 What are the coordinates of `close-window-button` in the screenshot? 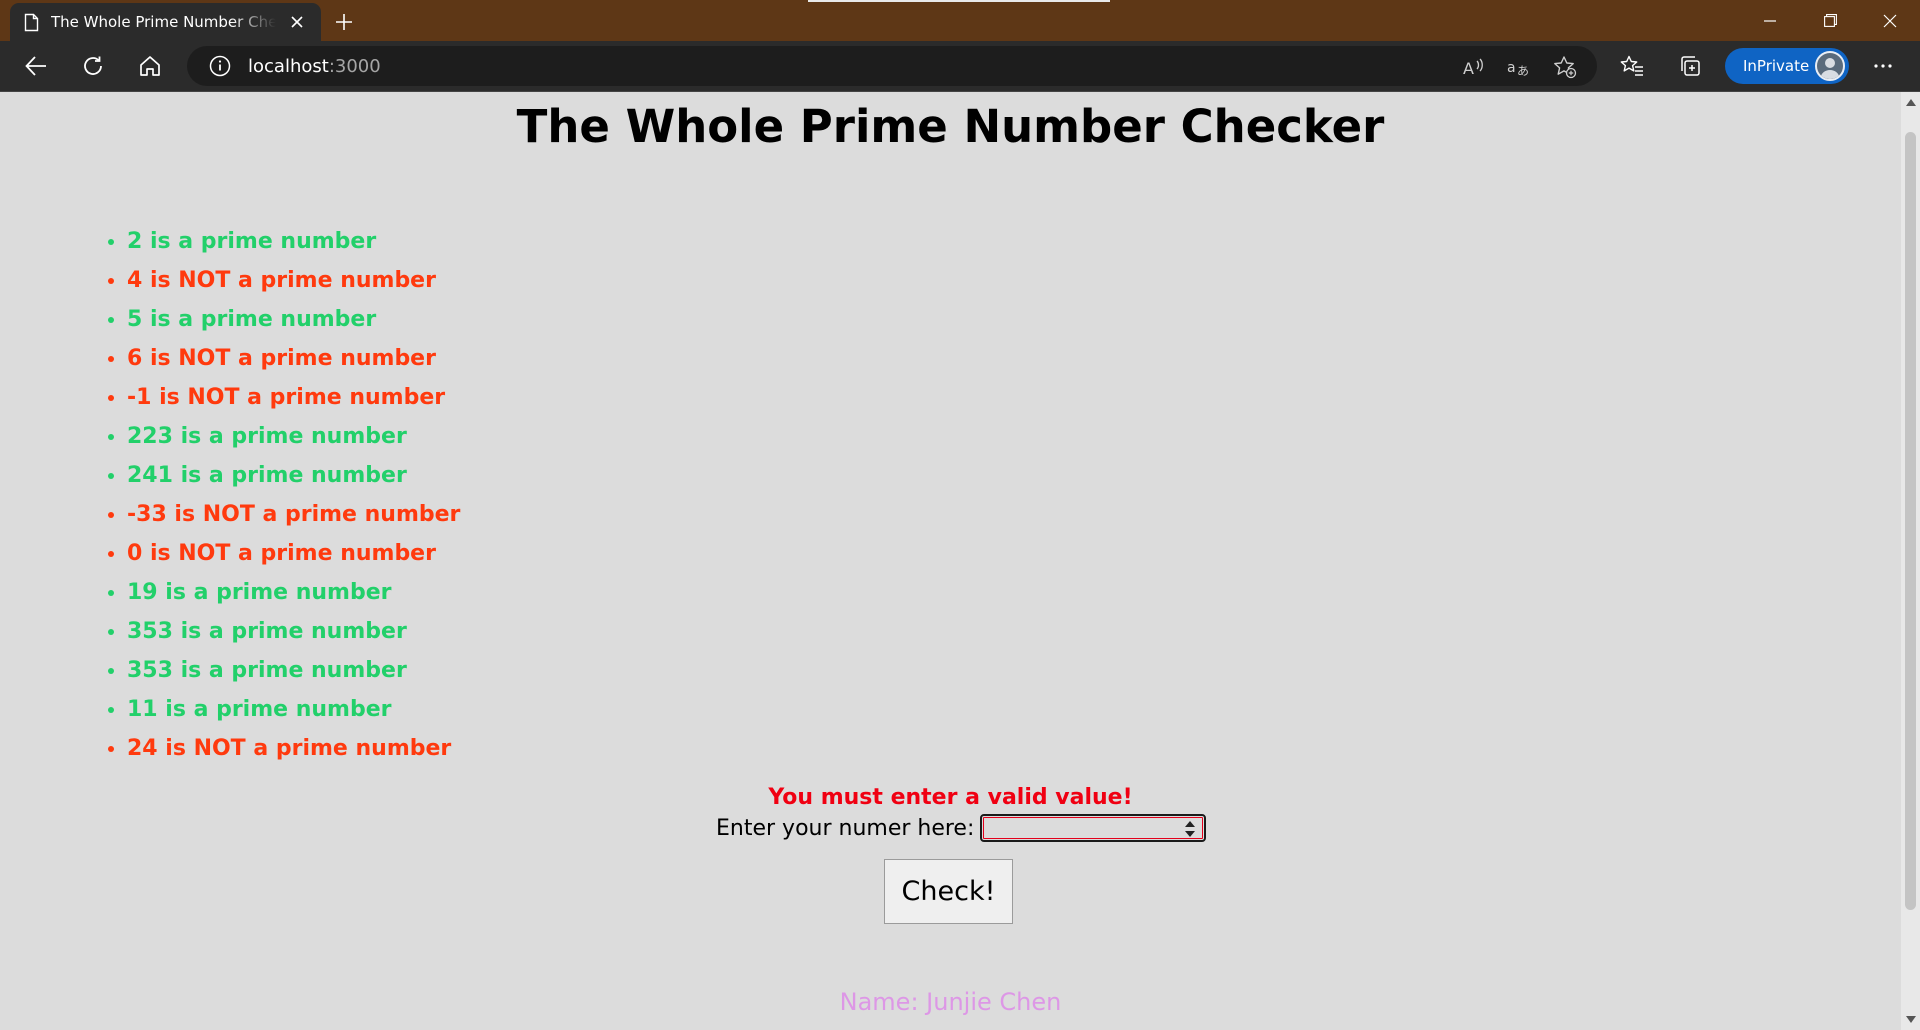 It's located at (1890, 20).